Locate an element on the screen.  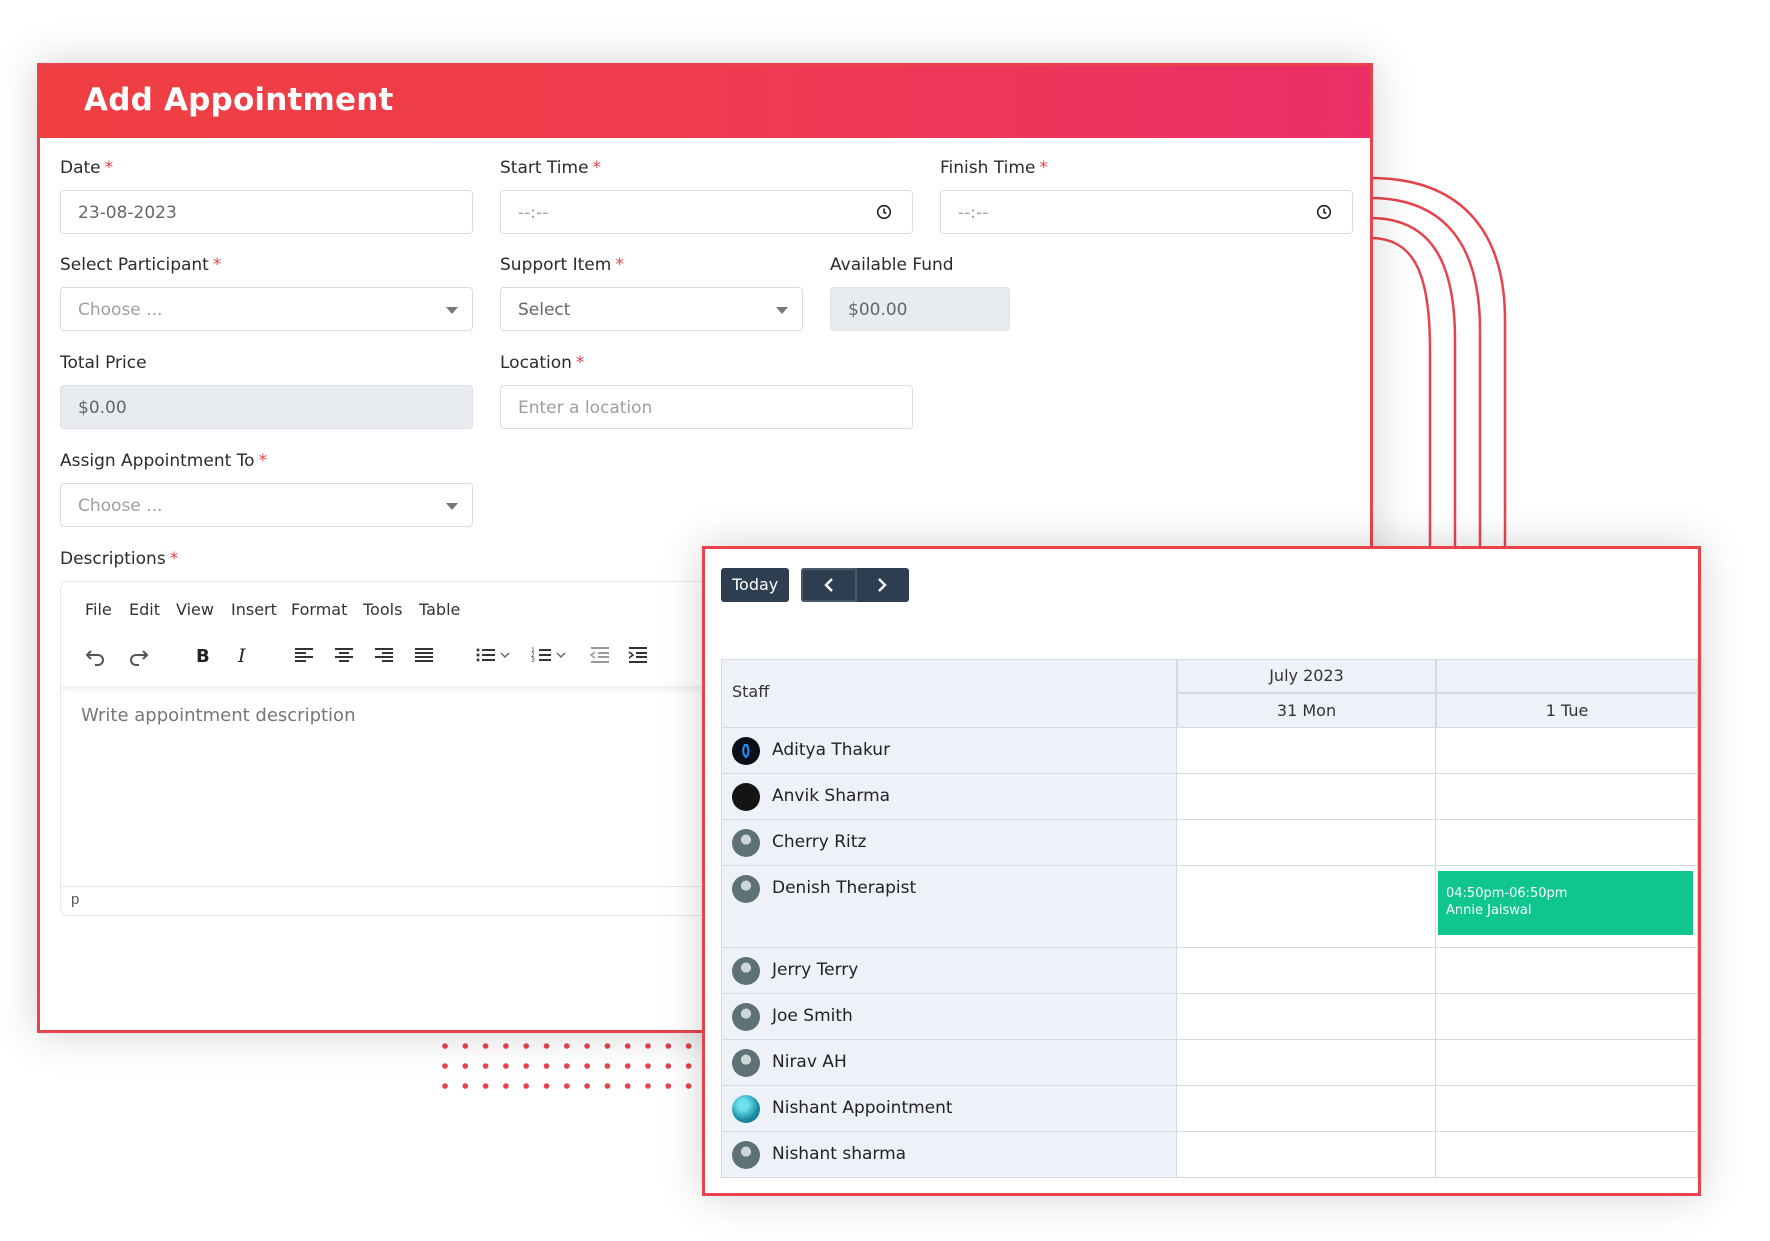
staff-name: Jerry Terry is located at coordinates (815, 970).